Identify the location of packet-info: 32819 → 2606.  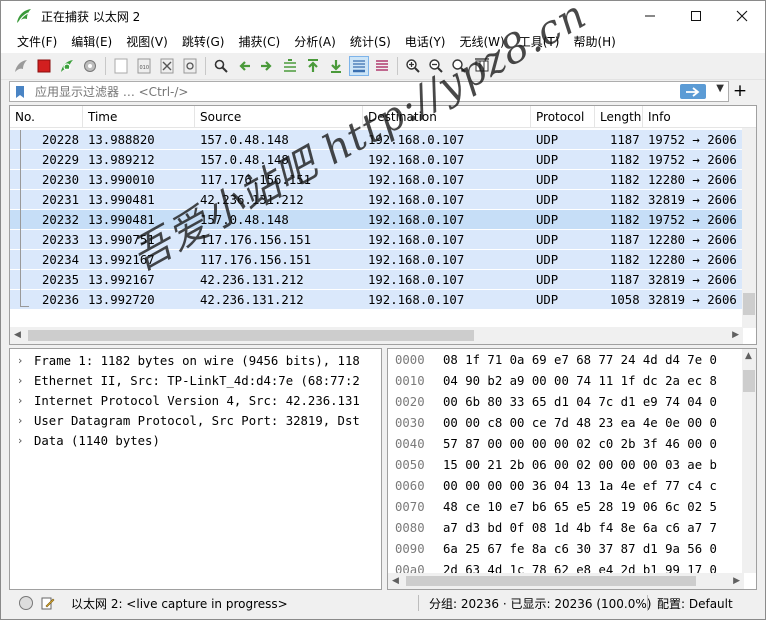
(692, 200).